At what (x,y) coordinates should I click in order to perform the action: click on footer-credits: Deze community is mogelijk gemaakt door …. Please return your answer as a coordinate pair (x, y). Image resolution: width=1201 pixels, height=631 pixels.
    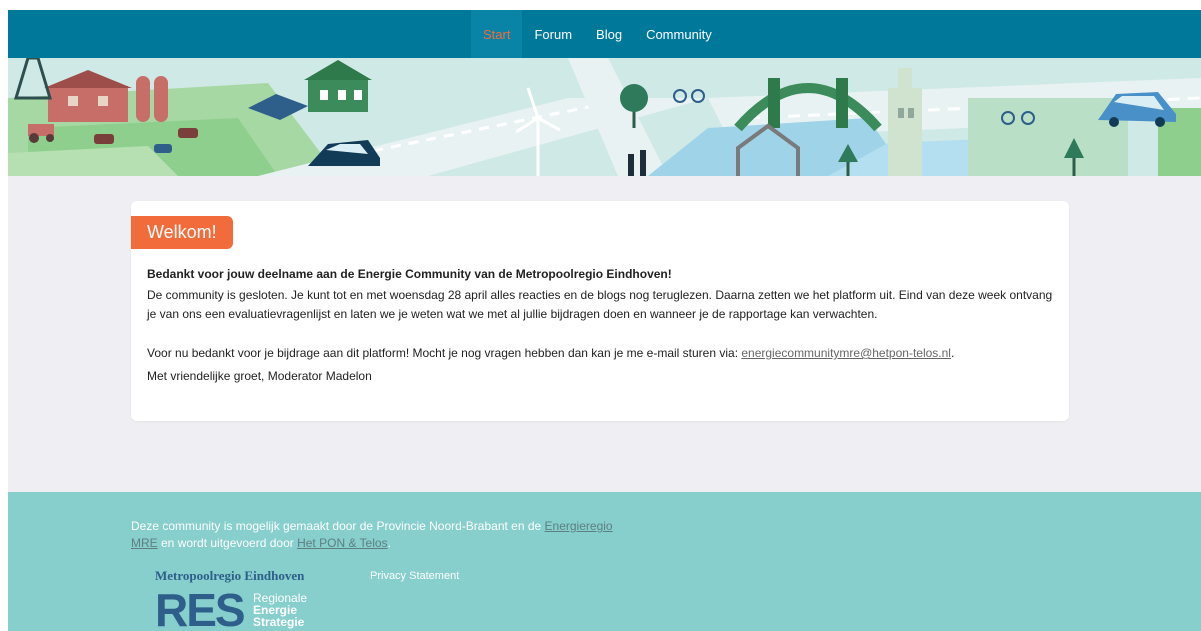
    Looking at the image, I should click on (381, 535).